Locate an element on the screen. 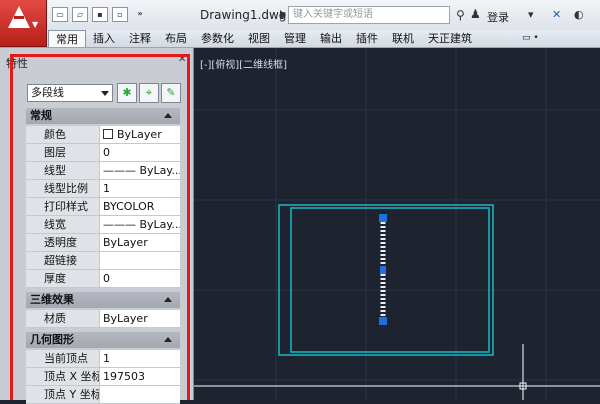 The image size is (600, 404). exchange-icon: ✕ is located at coordinates (556, 14).